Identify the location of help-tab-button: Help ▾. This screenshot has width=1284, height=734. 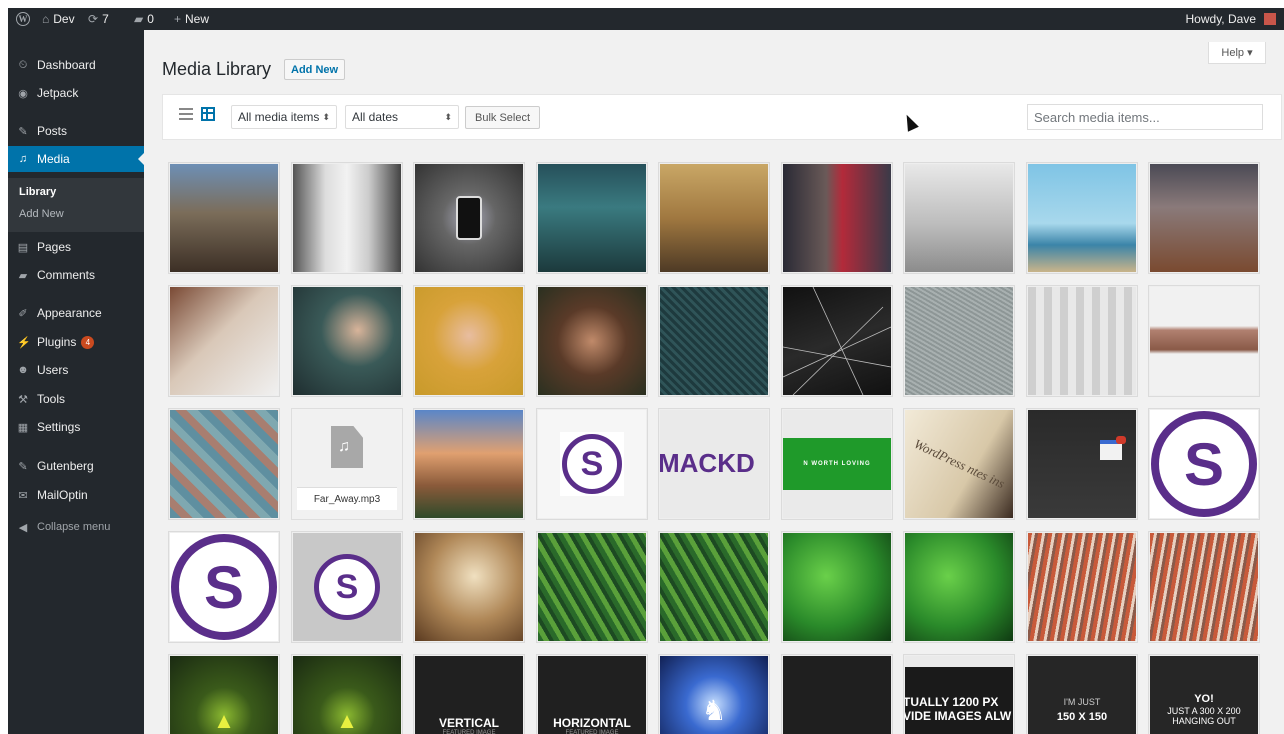
(1237, 53).